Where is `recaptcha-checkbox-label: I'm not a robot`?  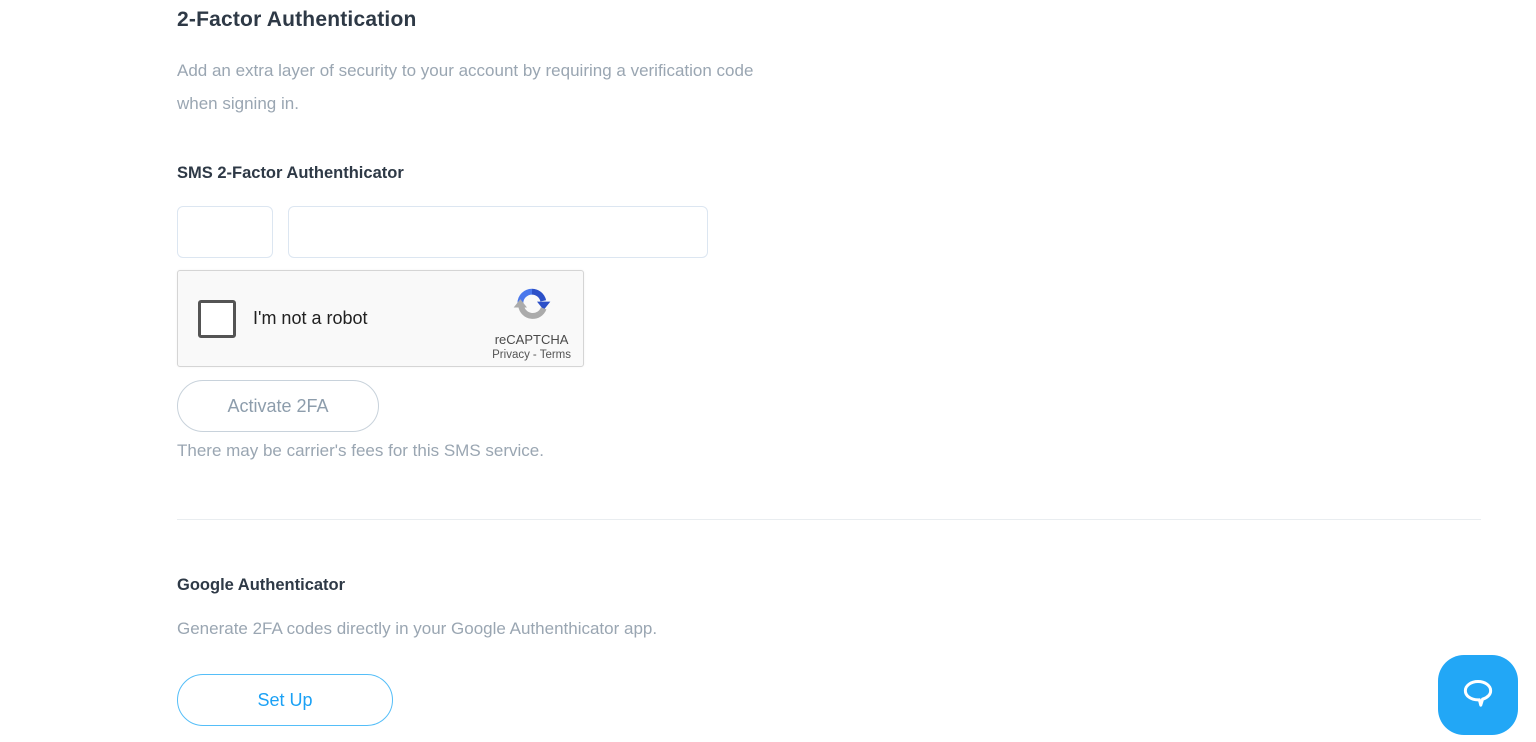 recaptcha-checkbox-label: I'm not a robot is located at coordinates (310, 318).